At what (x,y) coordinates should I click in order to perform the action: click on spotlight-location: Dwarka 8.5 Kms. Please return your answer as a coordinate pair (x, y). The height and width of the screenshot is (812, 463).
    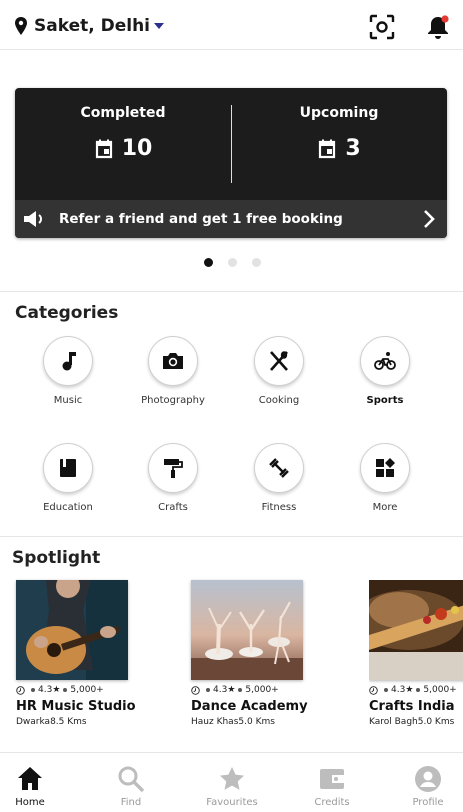
    Looking at the image, I should click on (76, 722).